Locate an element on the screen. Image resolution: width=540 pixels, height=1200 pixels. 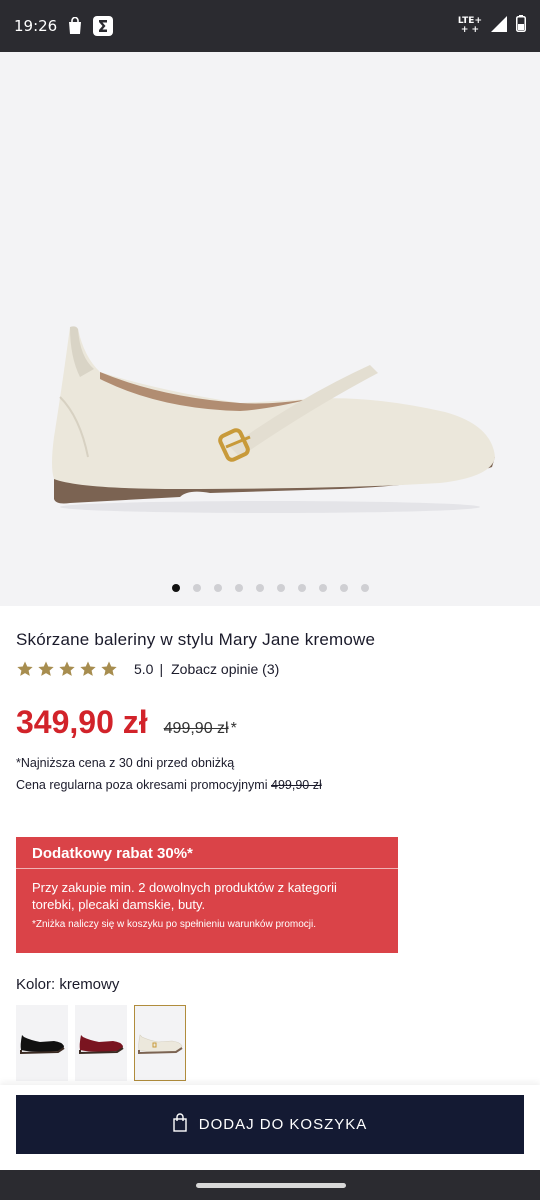
rating-value: 5.0 is located at coordinates (144, 669).